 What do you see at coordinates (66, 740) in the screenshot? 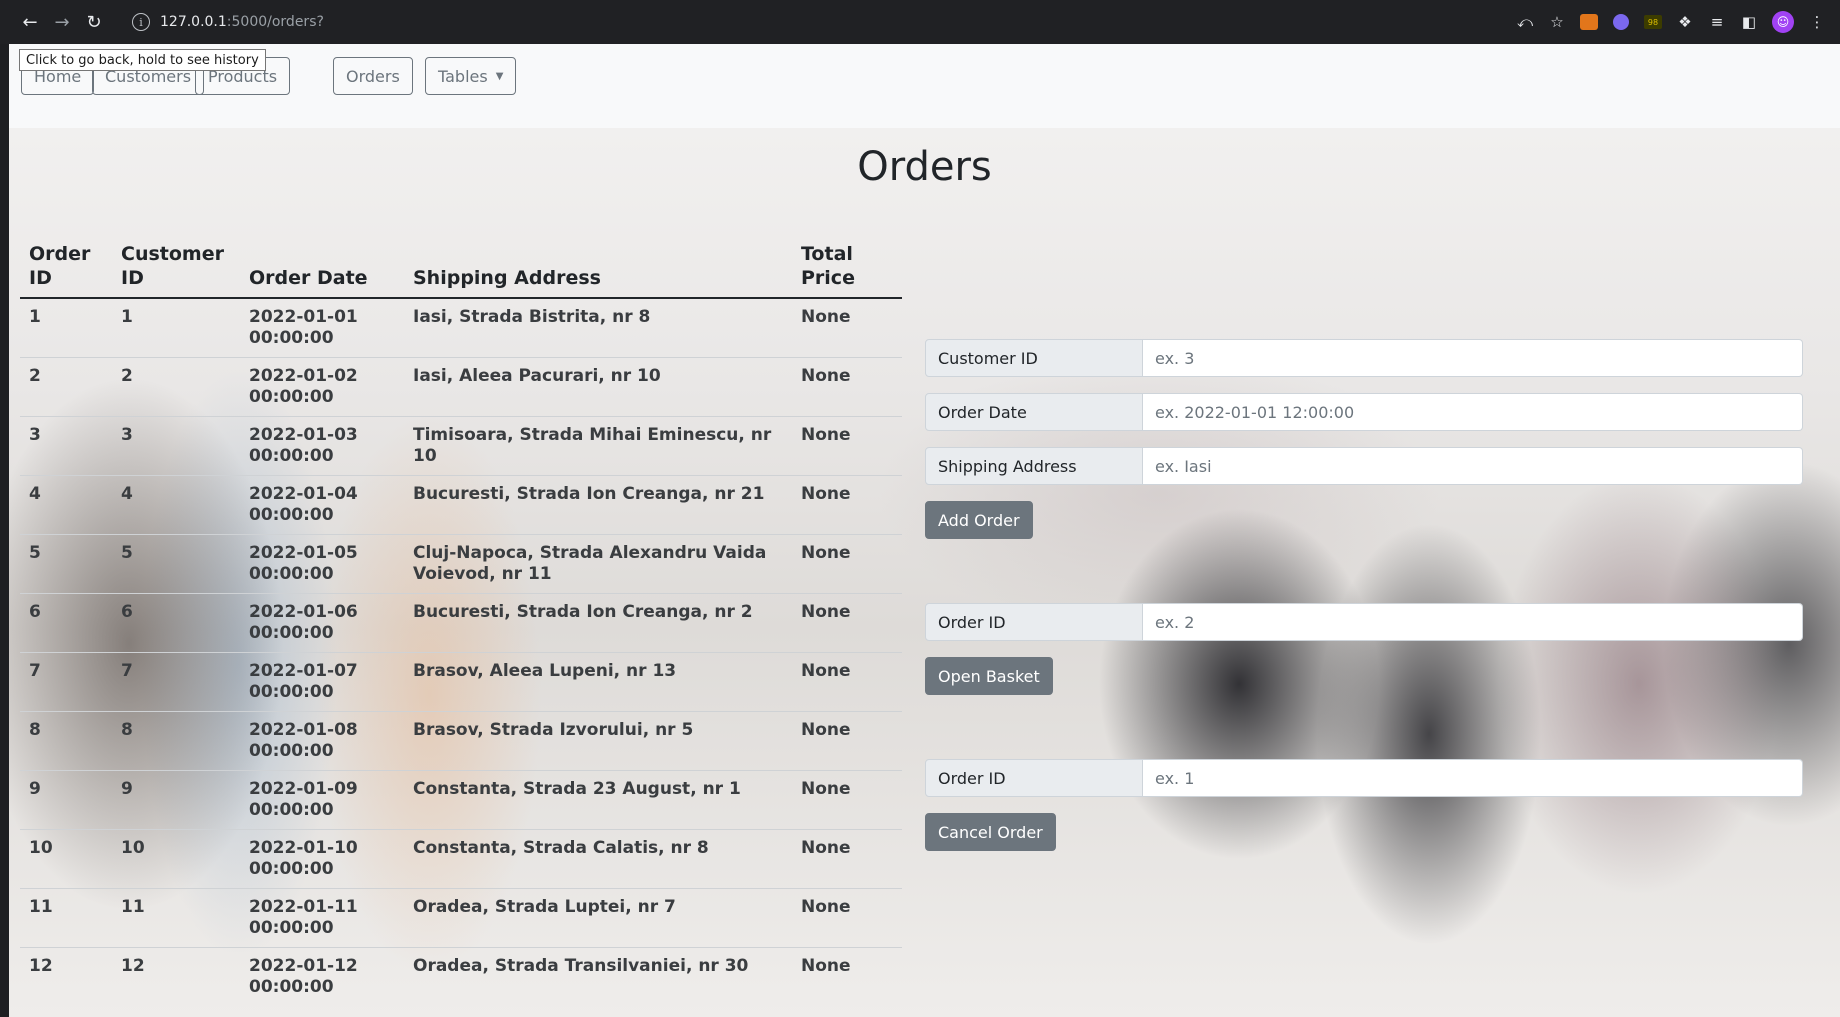
I see `cell-order-id: 8` at bounding box center [66, 740].